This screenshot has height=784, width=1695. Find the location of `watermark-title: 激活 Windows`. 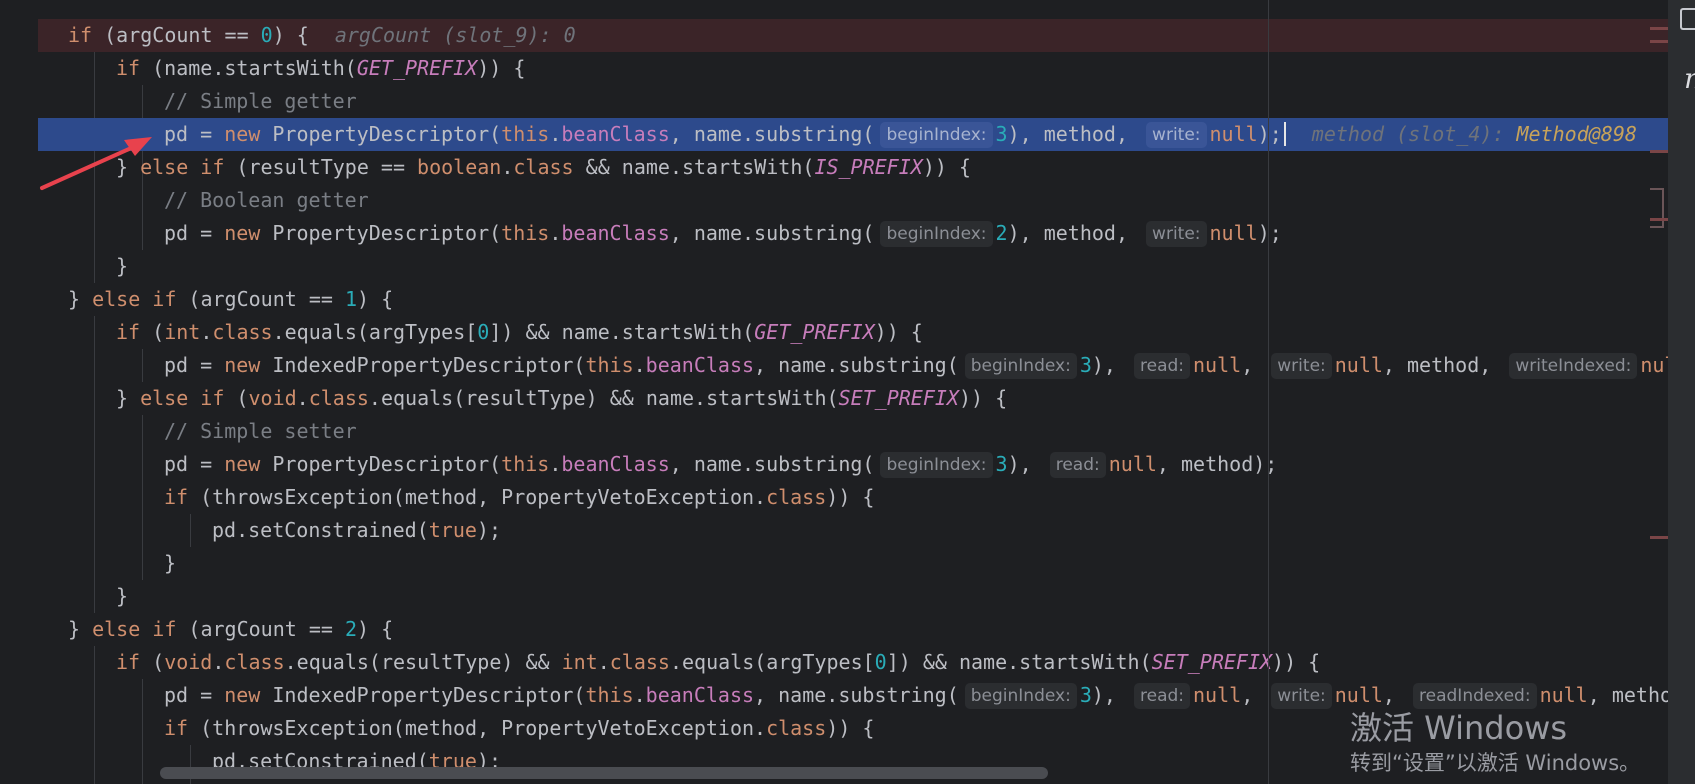

watermark-title: 激活 Windows is located at coordinates (1459, 728).